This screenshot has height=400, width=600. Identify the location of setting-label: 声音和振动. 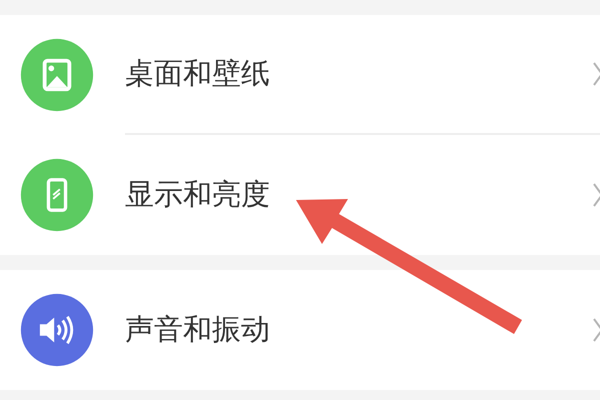
(197, 330).